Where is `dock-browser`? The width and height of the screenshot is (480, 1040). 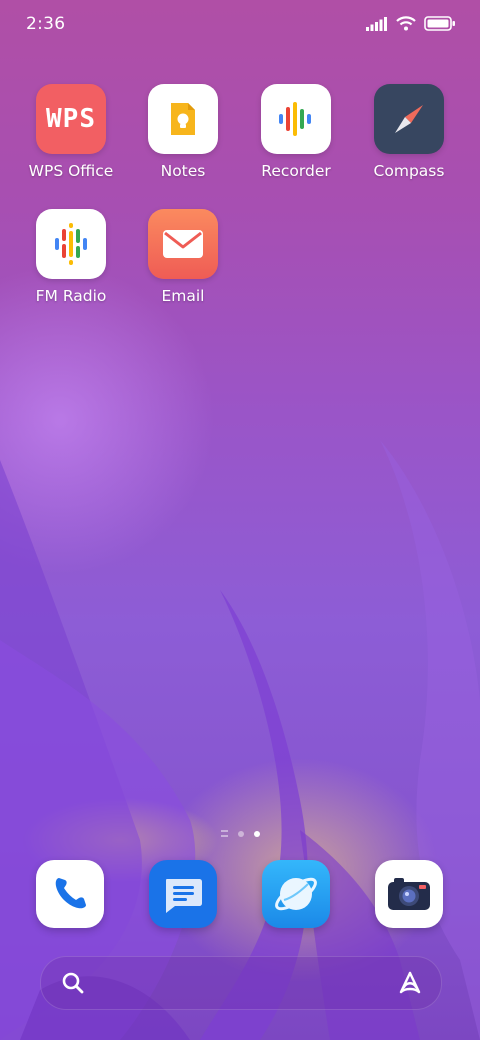
dock-browser is located at coordinates (296, 894).